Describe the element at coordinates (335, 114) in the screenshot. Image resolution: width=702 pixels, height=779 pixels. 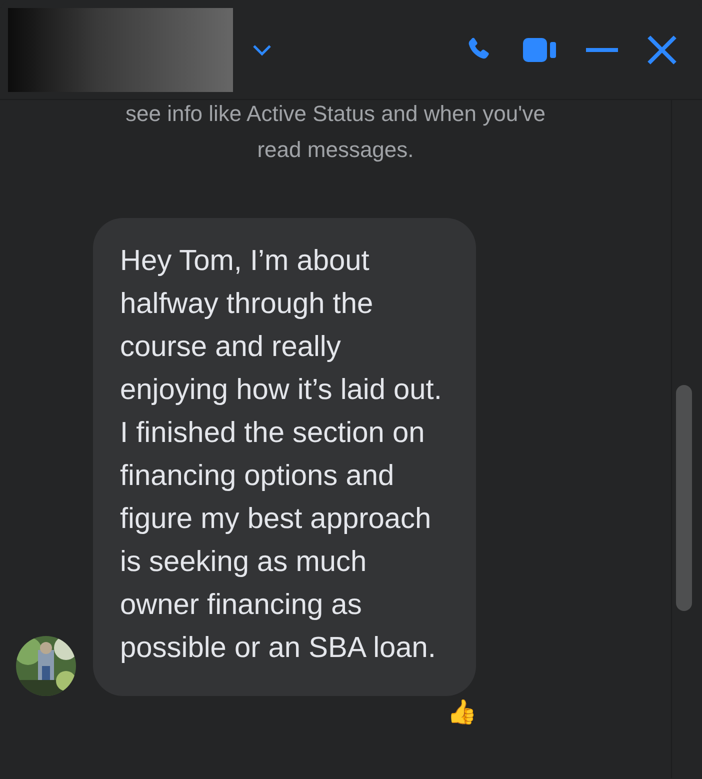
I see `privacy-notice: see info like Active Status and when you've` at that location.